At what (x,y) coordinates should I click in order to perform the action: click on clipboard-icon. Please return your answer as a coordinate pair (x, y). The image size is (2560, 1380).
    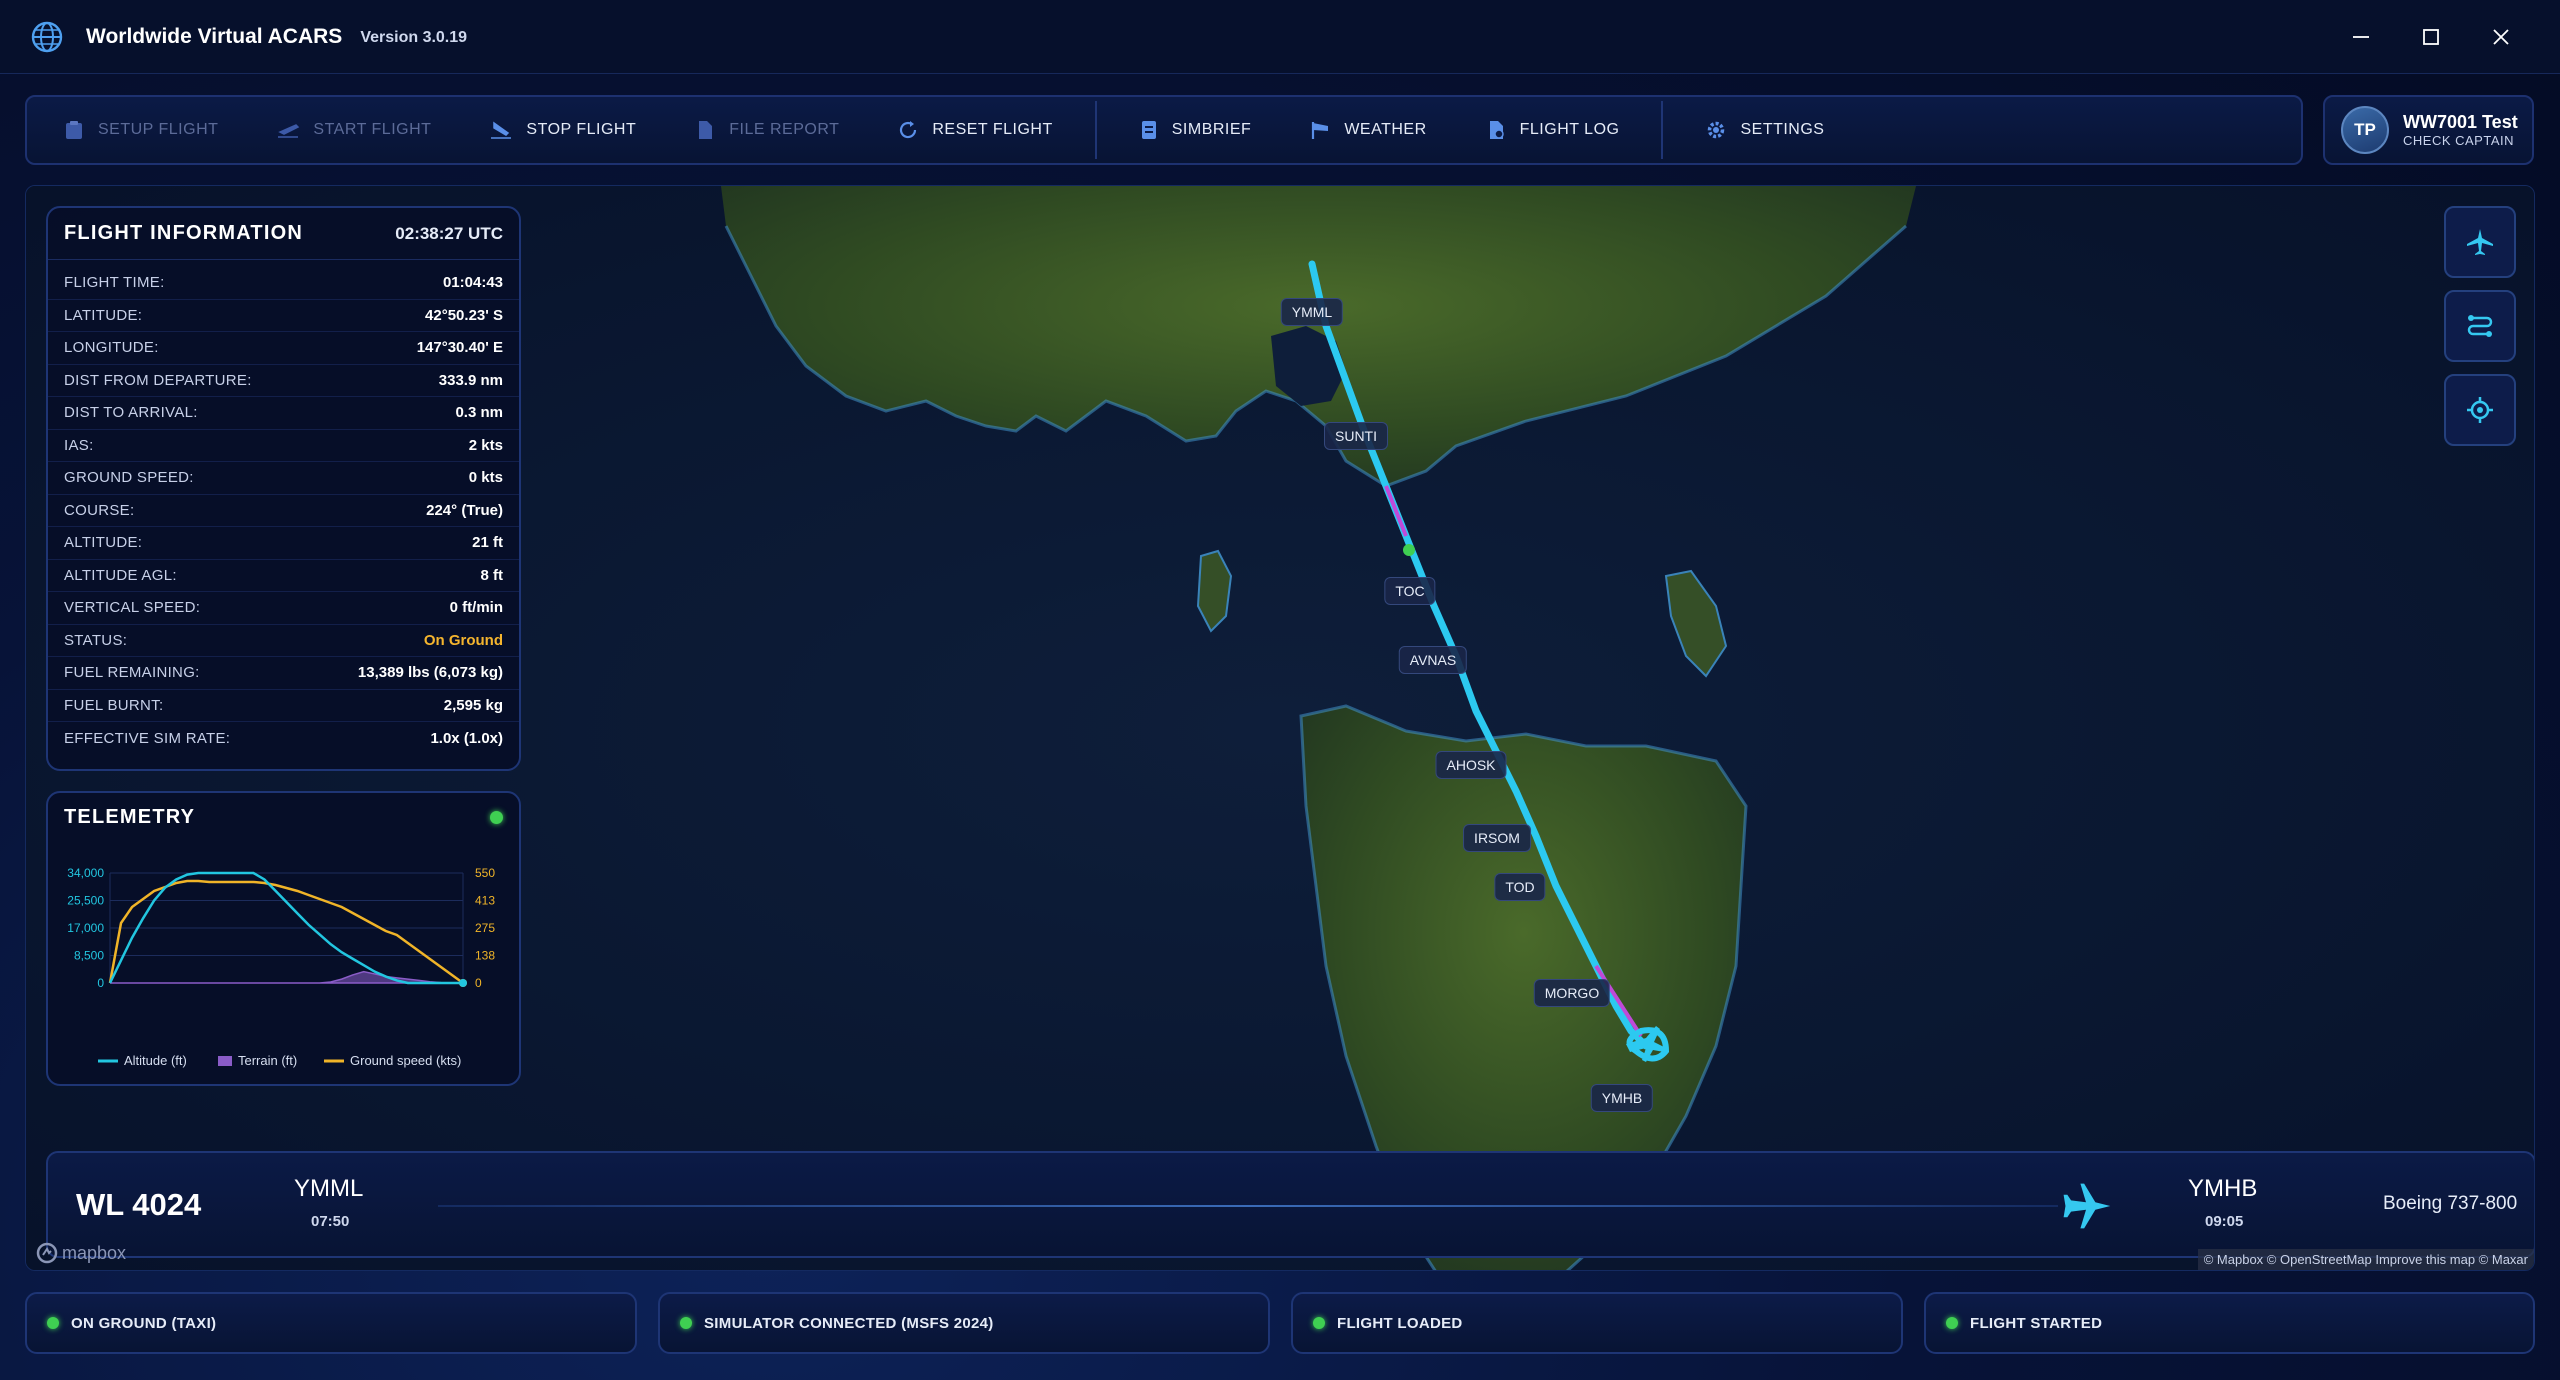
    Looking at the image, I should click on (74, 130).